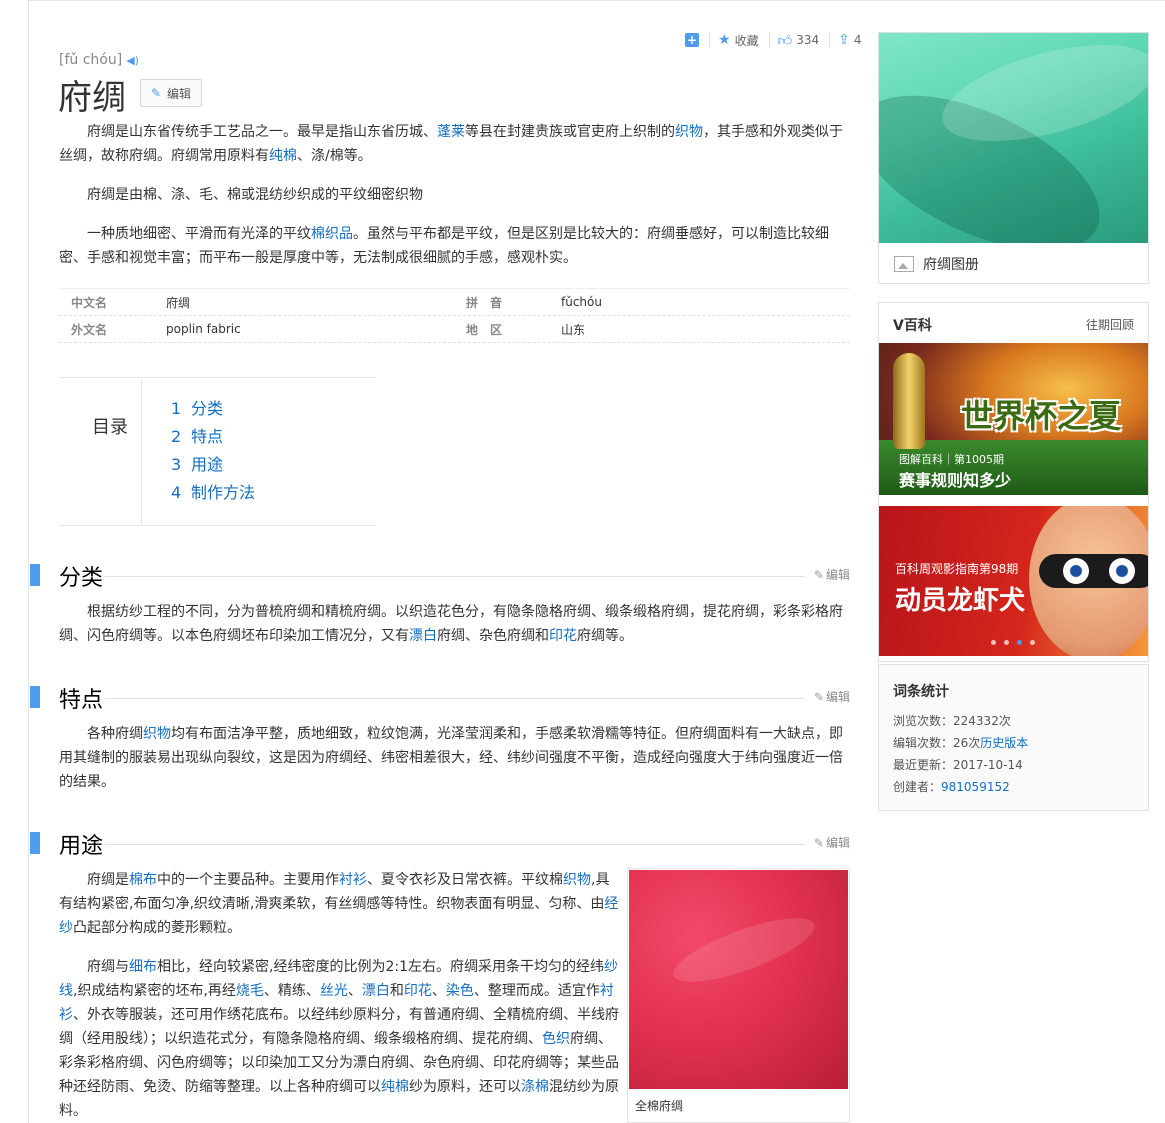 Image resolution: width=1165 pixels, height=1123 pixels. I want to click on stat-label: 编辑次数：, so click(923, 743).